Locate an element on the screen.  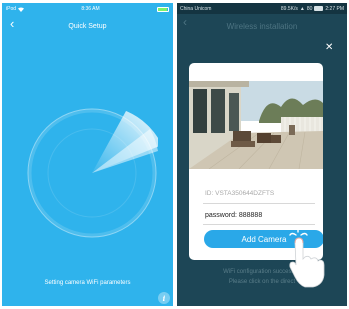
status-time: 8:36 AM is located at coordinates (90, 9).